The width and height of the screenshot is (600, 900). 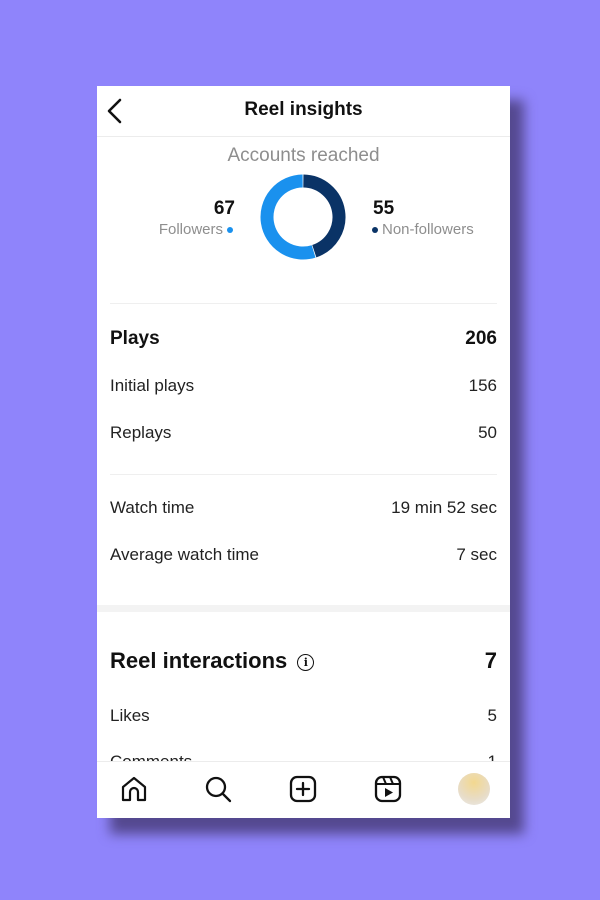 I want to click on reel-interactions-value: 7, so click(x=490, y=660).